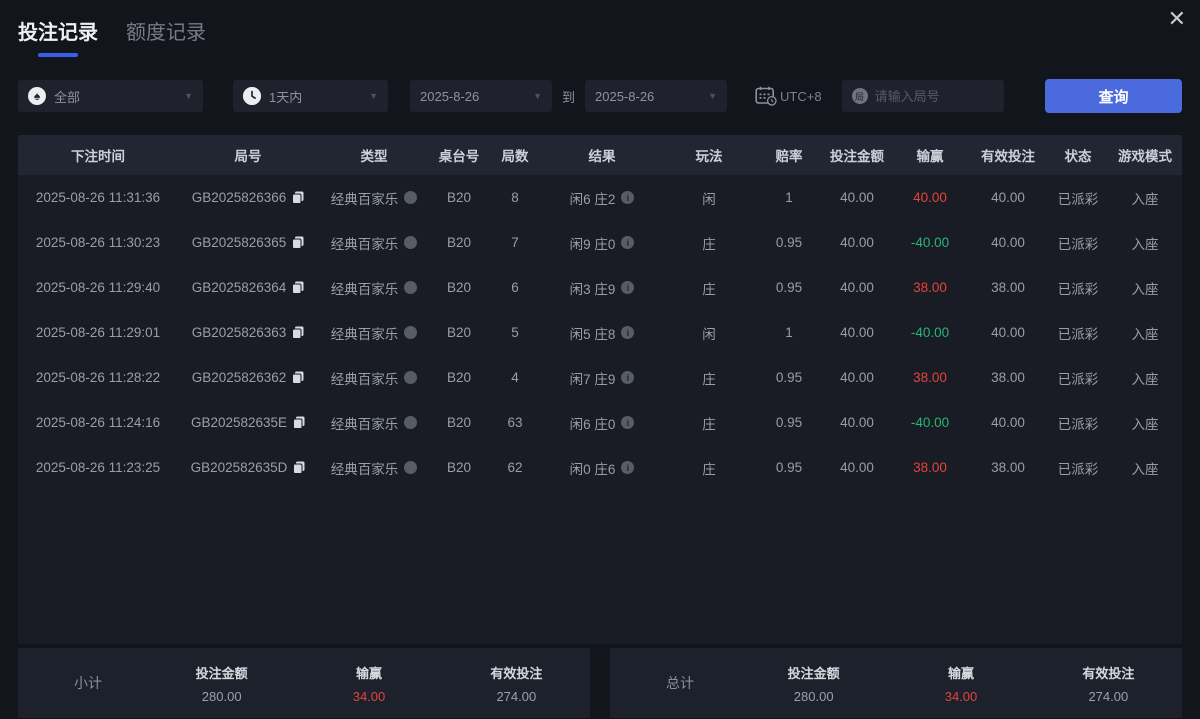 The height and width of the screenshot is (719, 1200). What do you see at coordinates (58, 33) in the screenshot?
I see `tab-bet-records-label: 投注记录` at bounding box center [58, 33].